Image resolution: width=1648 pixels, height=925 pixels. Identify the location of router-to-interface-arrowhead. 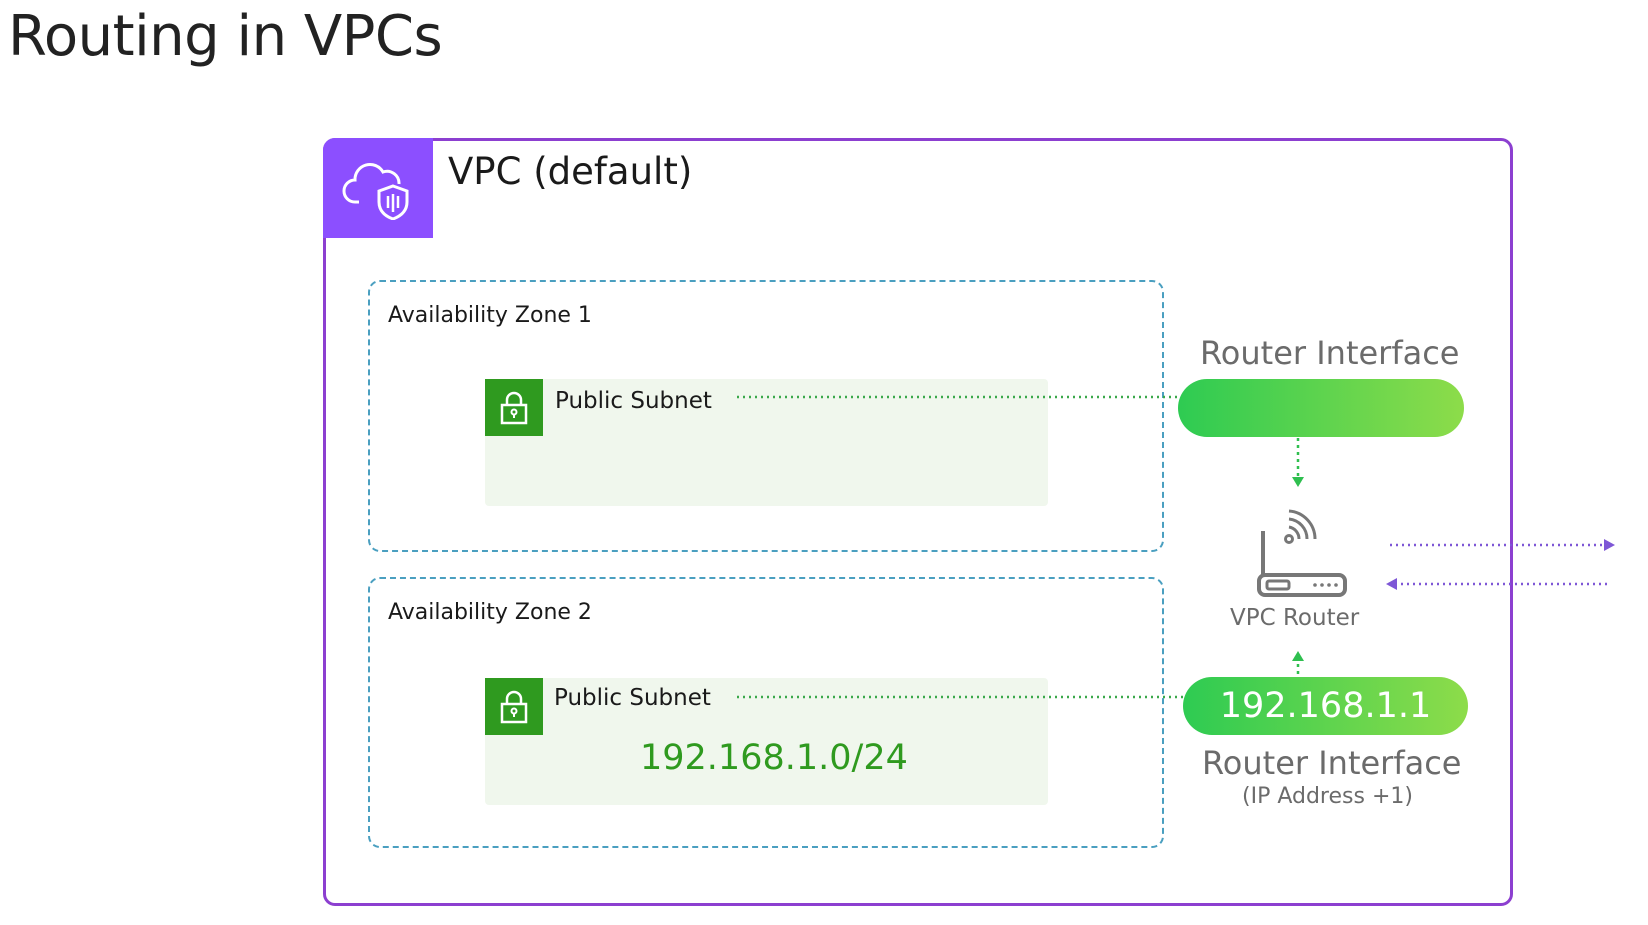
(1298, 656).